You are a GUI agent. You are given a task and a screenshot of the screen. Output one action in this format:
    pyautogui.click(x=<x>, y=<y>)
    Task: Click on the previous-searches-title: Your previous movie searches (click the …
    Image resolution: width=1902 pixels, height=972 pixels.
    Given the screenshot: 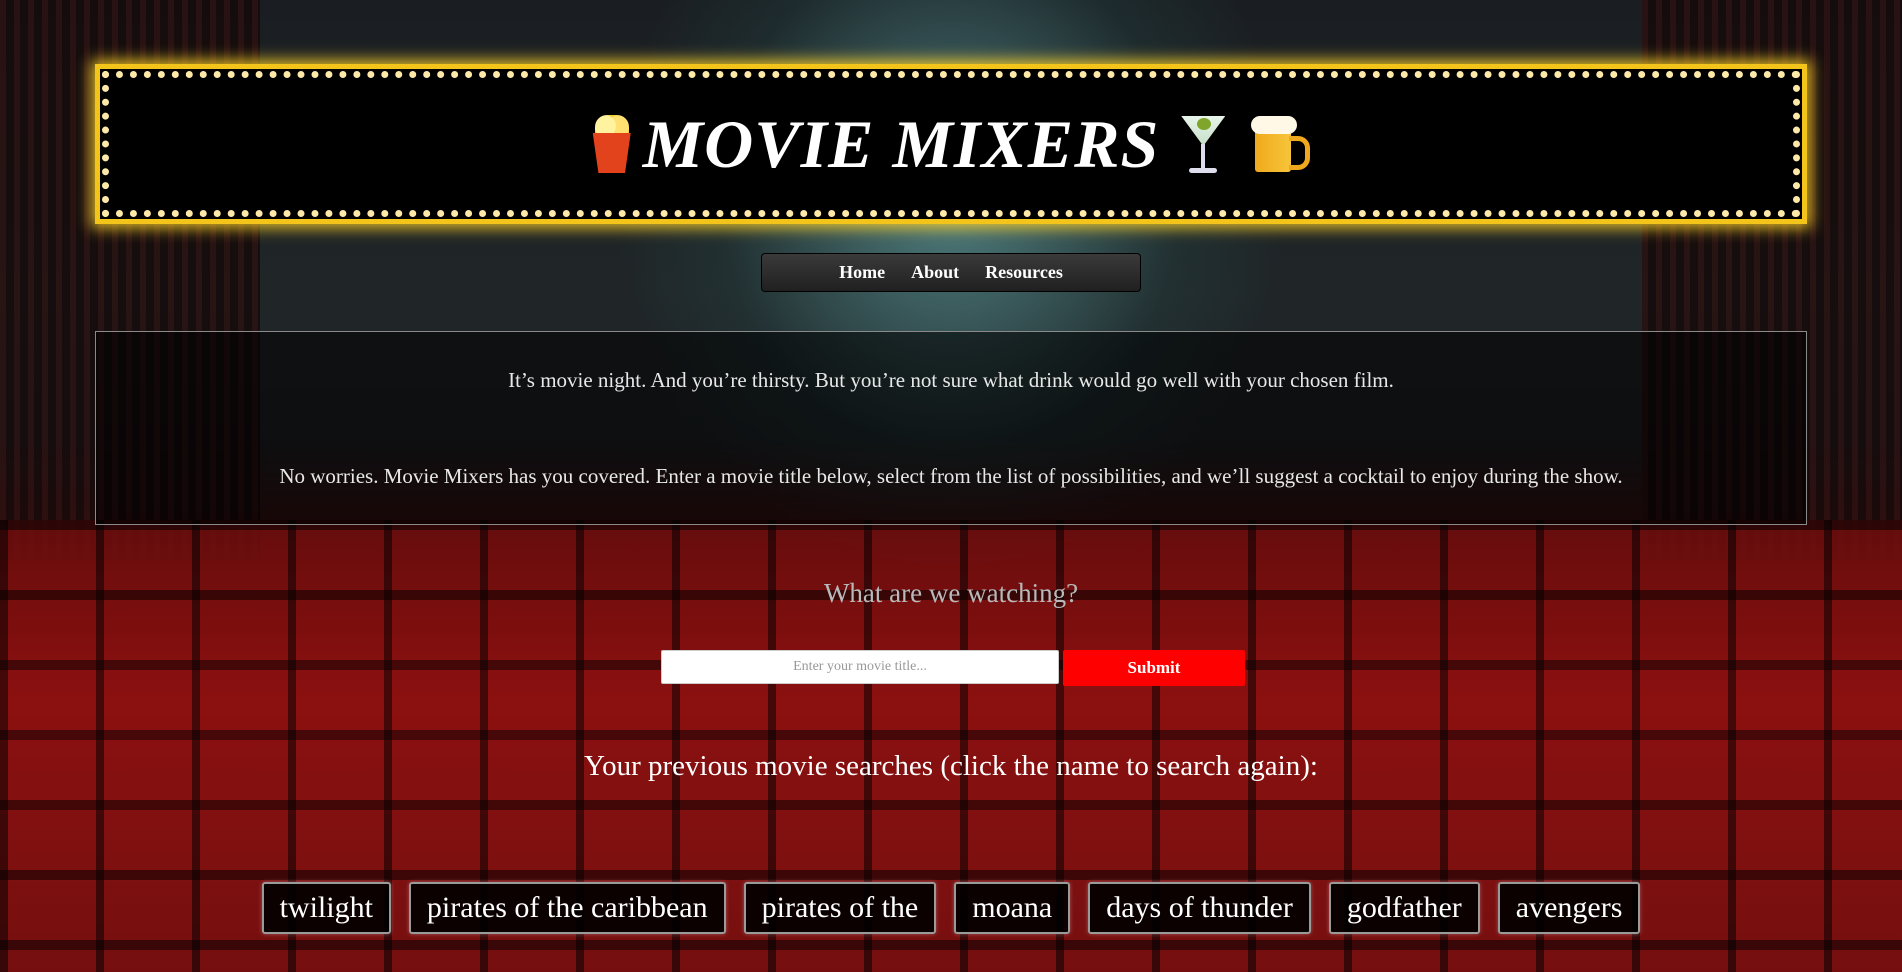 What is the action you would take?
    pyautogui.click(x=951, y=766)
    